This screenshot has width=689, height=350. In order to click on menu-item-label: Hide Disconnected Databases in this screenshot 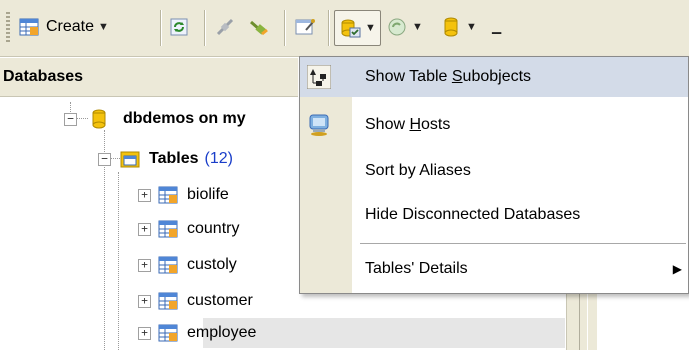, I will do `click(473, 214)`.